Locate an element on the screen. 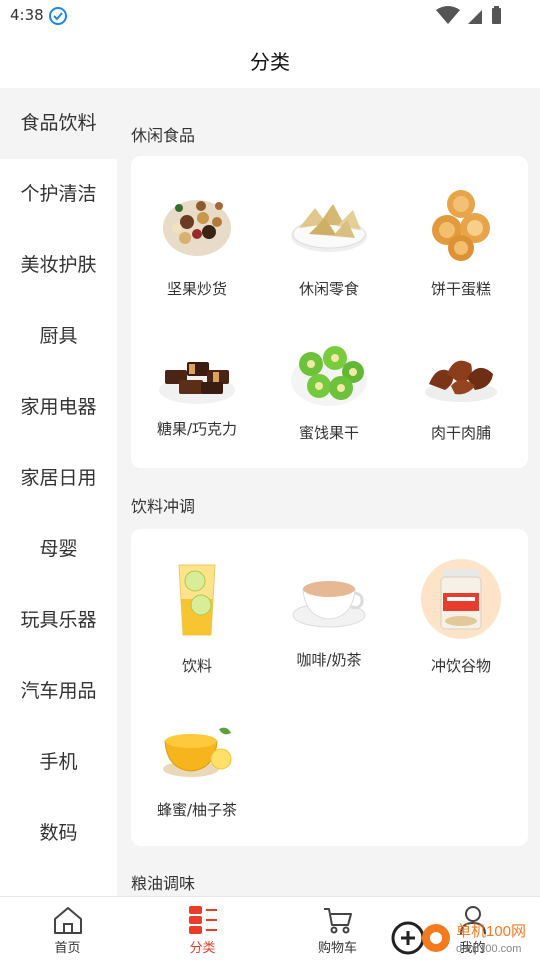 The width and height of the screenshot is (540, 960). header: 分类 is located at coordinates (270, 60).